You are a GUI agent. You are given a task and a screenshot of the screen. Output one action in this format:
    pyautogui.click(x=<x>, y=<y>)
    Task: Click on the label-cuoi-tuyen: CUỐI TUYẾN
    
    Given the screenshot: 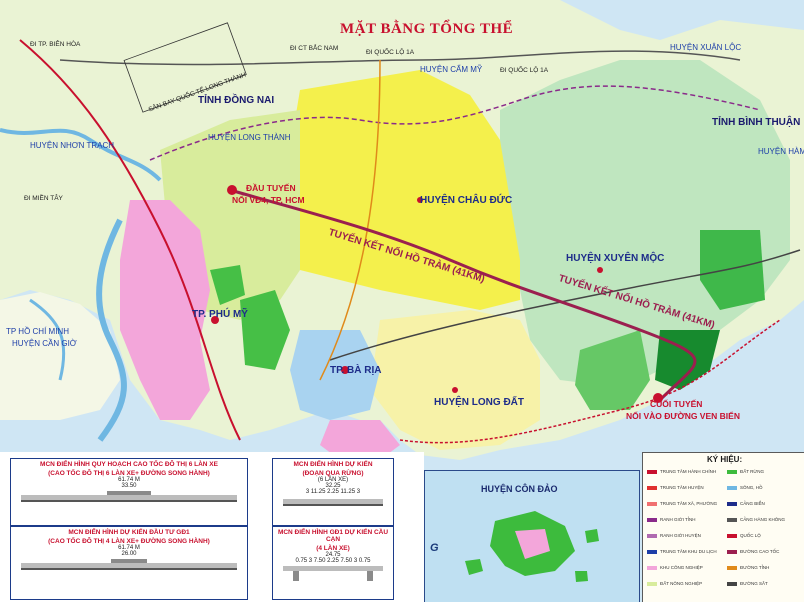 What is the action you would take?
    pyautogui.click(x=676, y=404)
    